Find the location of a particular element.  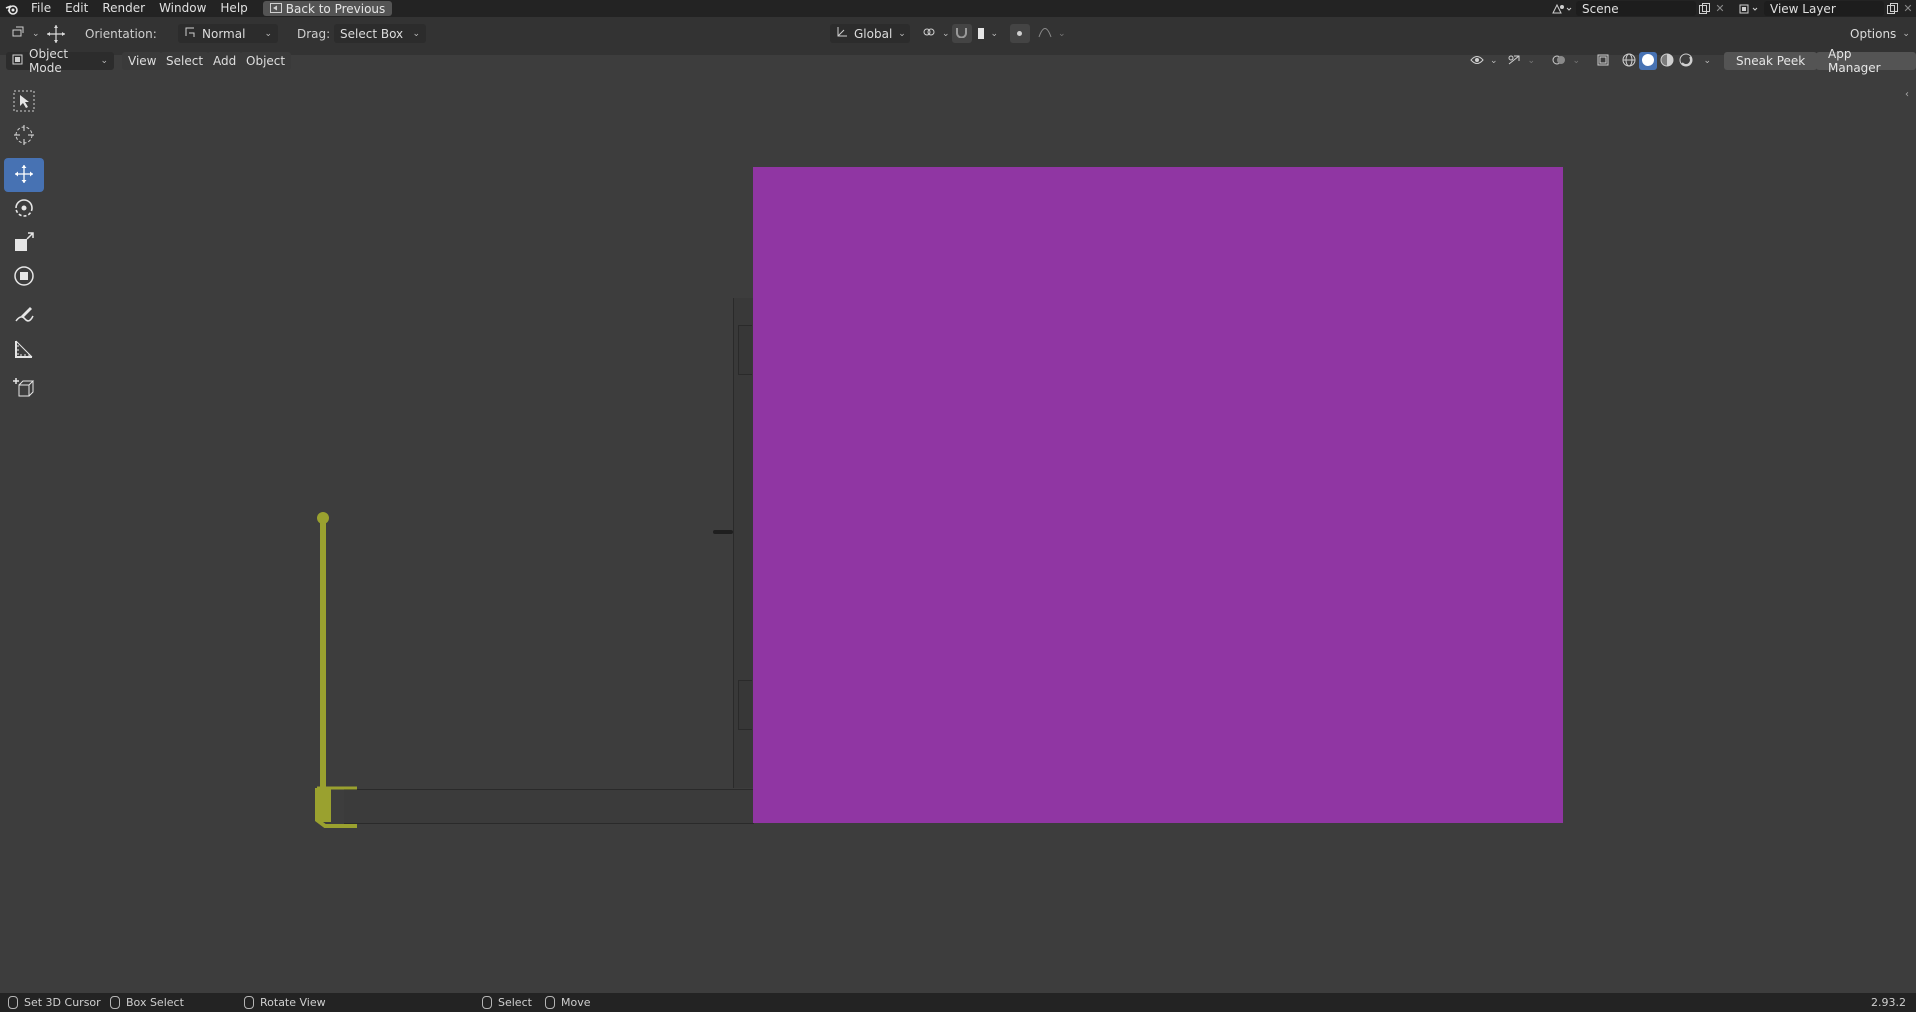

status-select: Select is located at coordinates (507, 1002).